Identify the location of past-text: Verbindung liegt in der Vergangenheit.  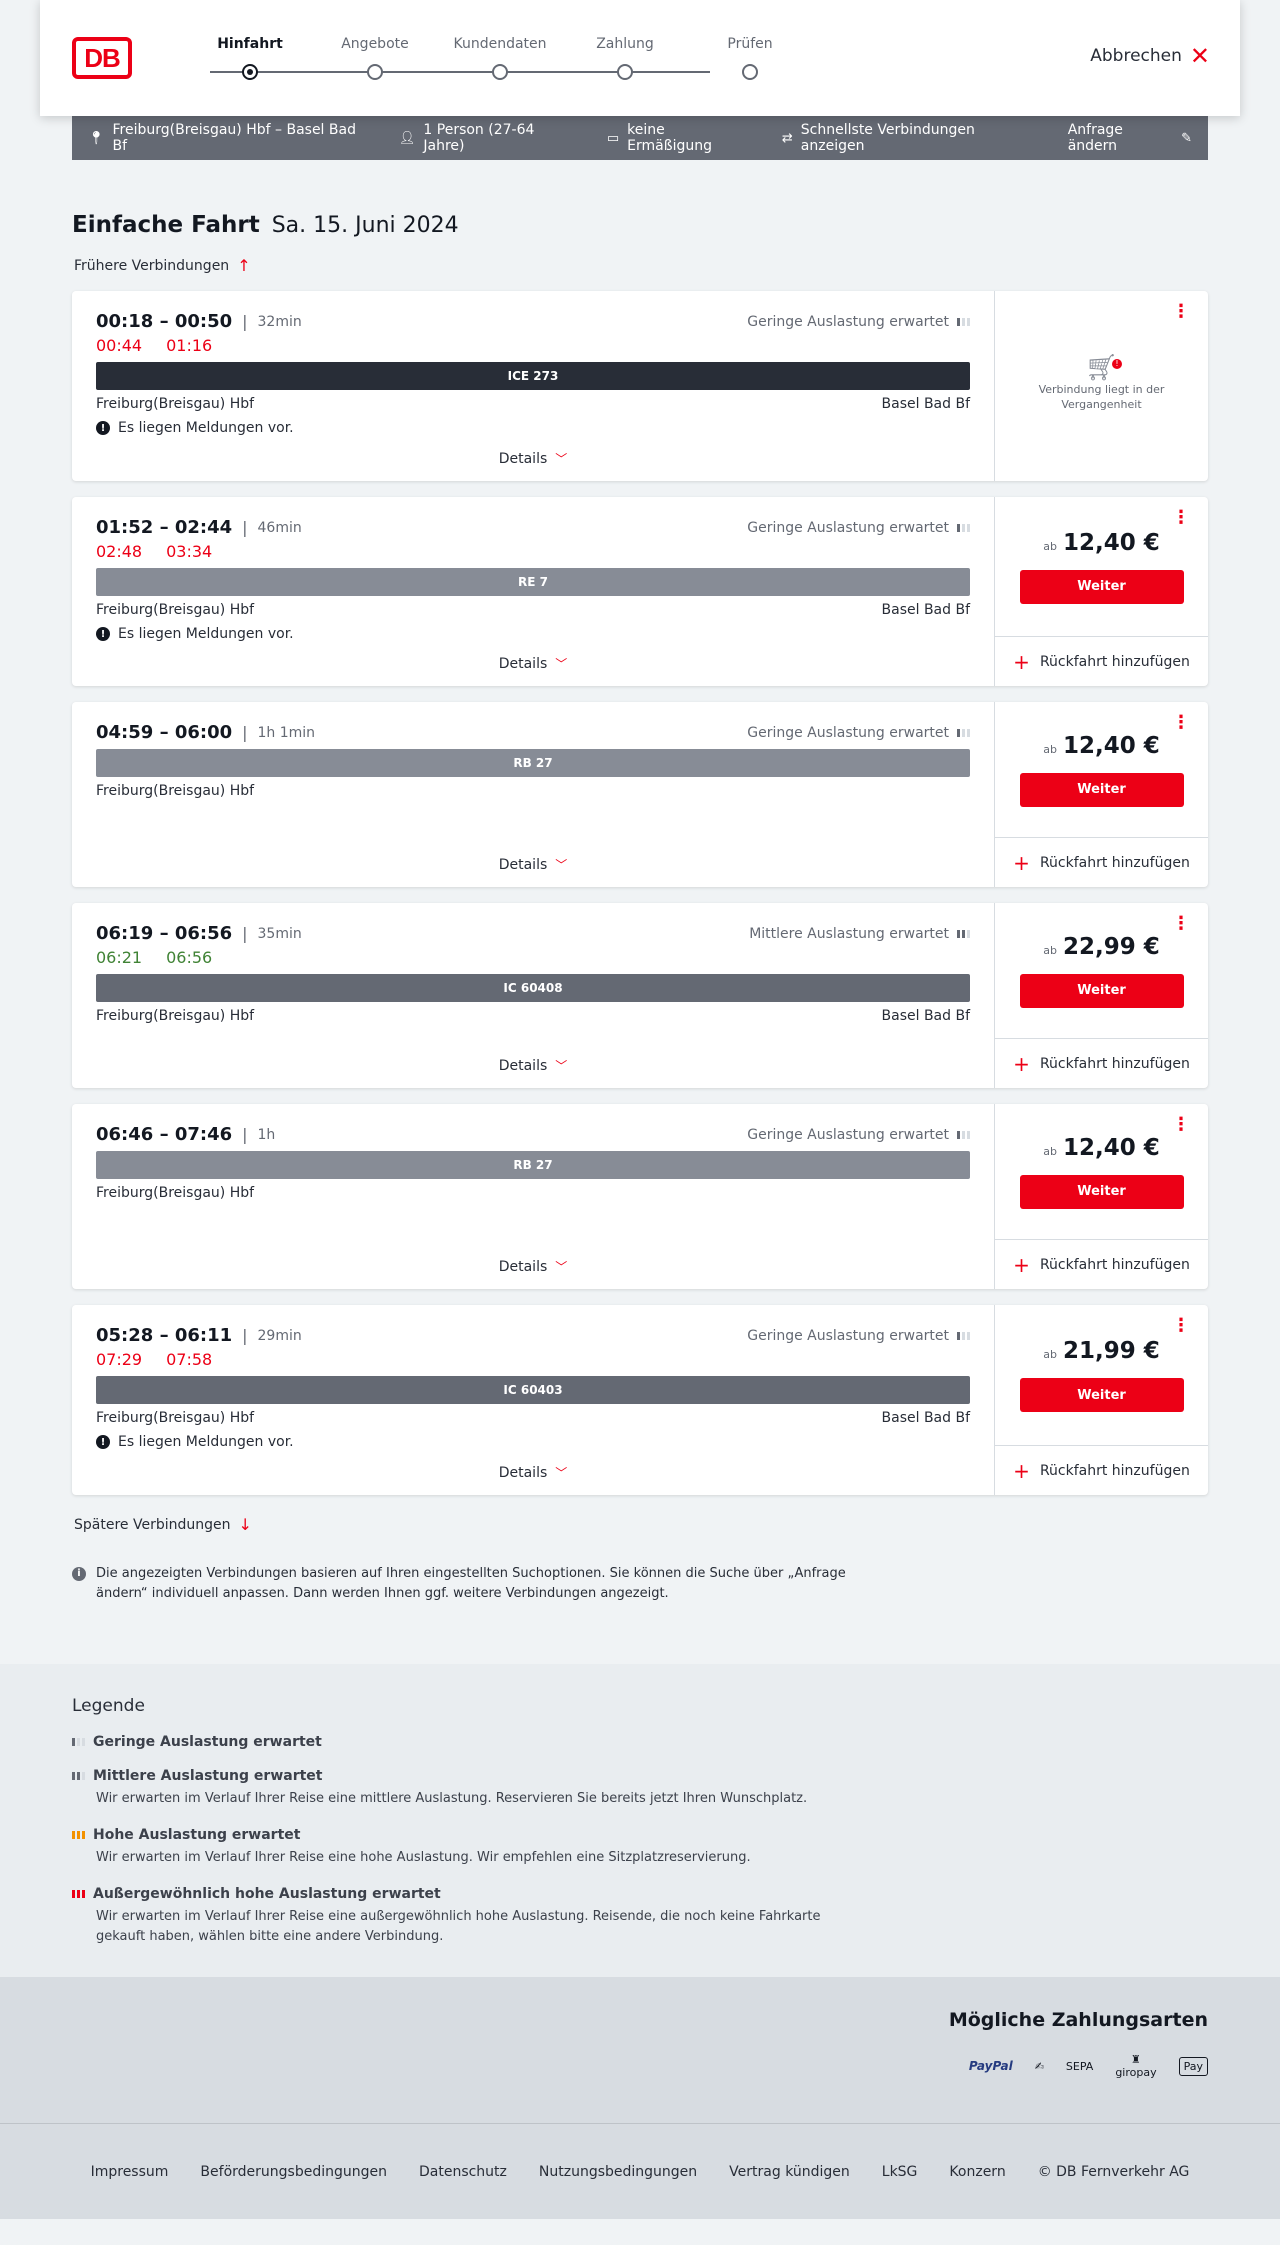
(1101, 396).